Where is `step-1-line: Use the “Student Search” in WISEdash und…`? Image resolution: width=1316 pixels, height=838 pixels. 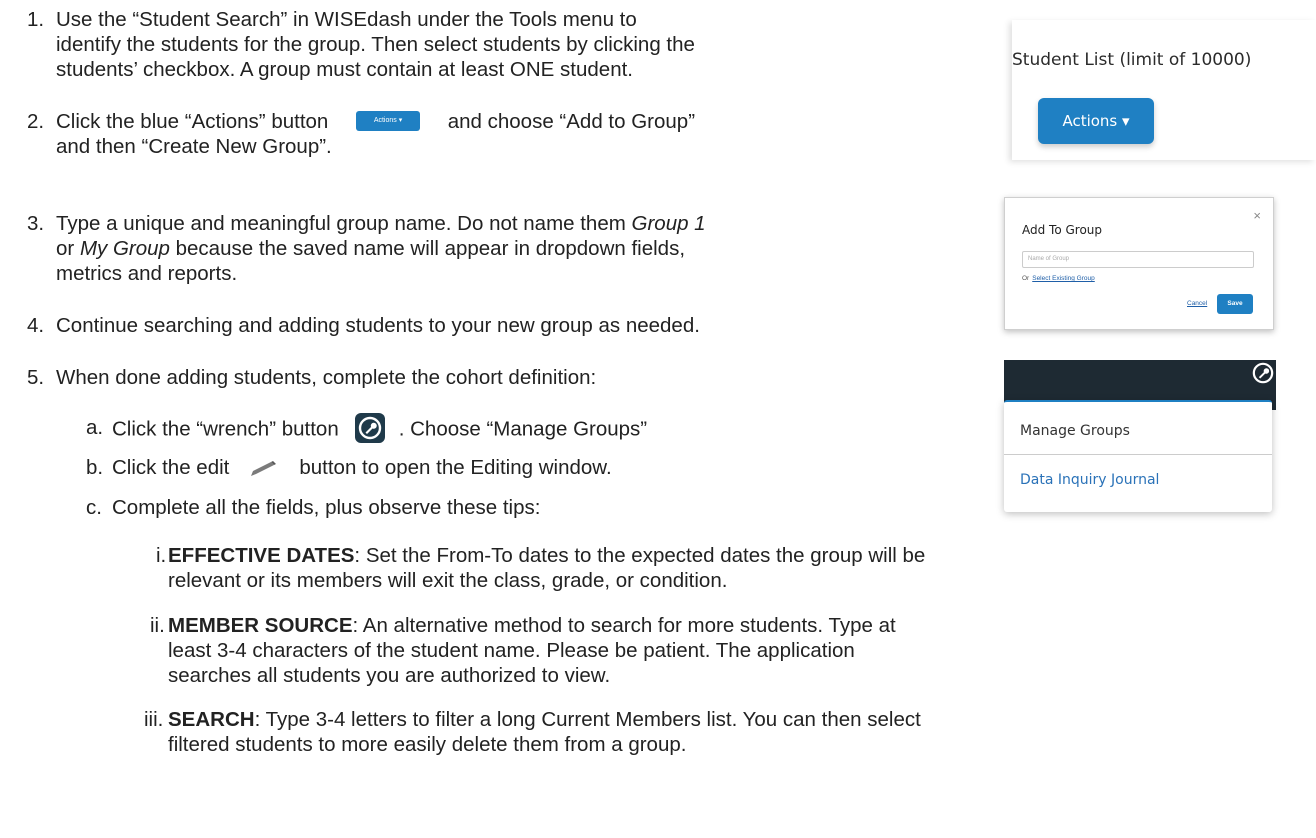 step-1-line: Use the “Student Search” in WISEdash und… is located at coordinates (346, 19).